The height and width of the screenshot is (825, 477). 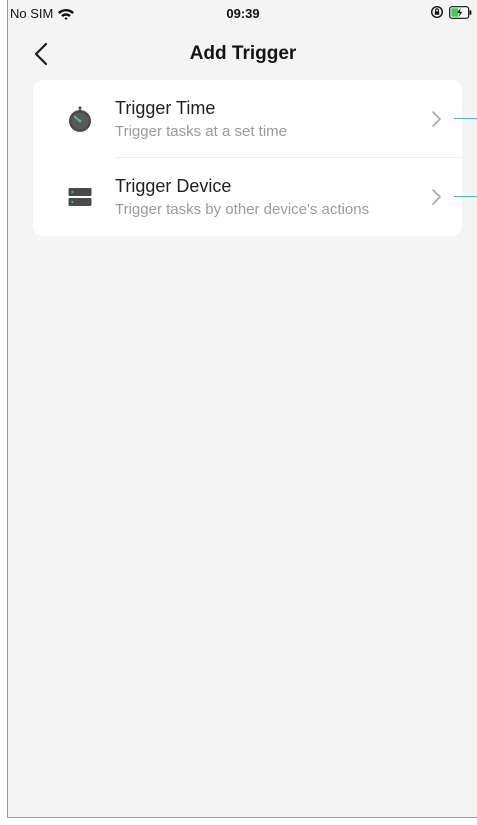 What do you see at coordinates (242, 209) in the screenshot?
I see `trigger-device-subtitle: Trigger tasks by other device's actions` at bounding box center [242, 209].